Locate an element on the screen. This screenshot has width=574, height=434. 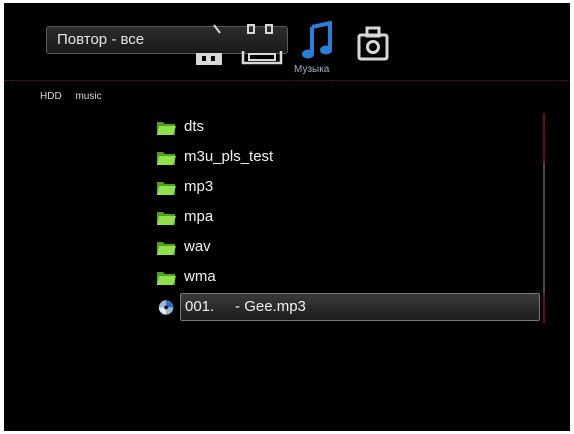
repeat-mode-label: Повтор - все is located at coordinates (101, 39).